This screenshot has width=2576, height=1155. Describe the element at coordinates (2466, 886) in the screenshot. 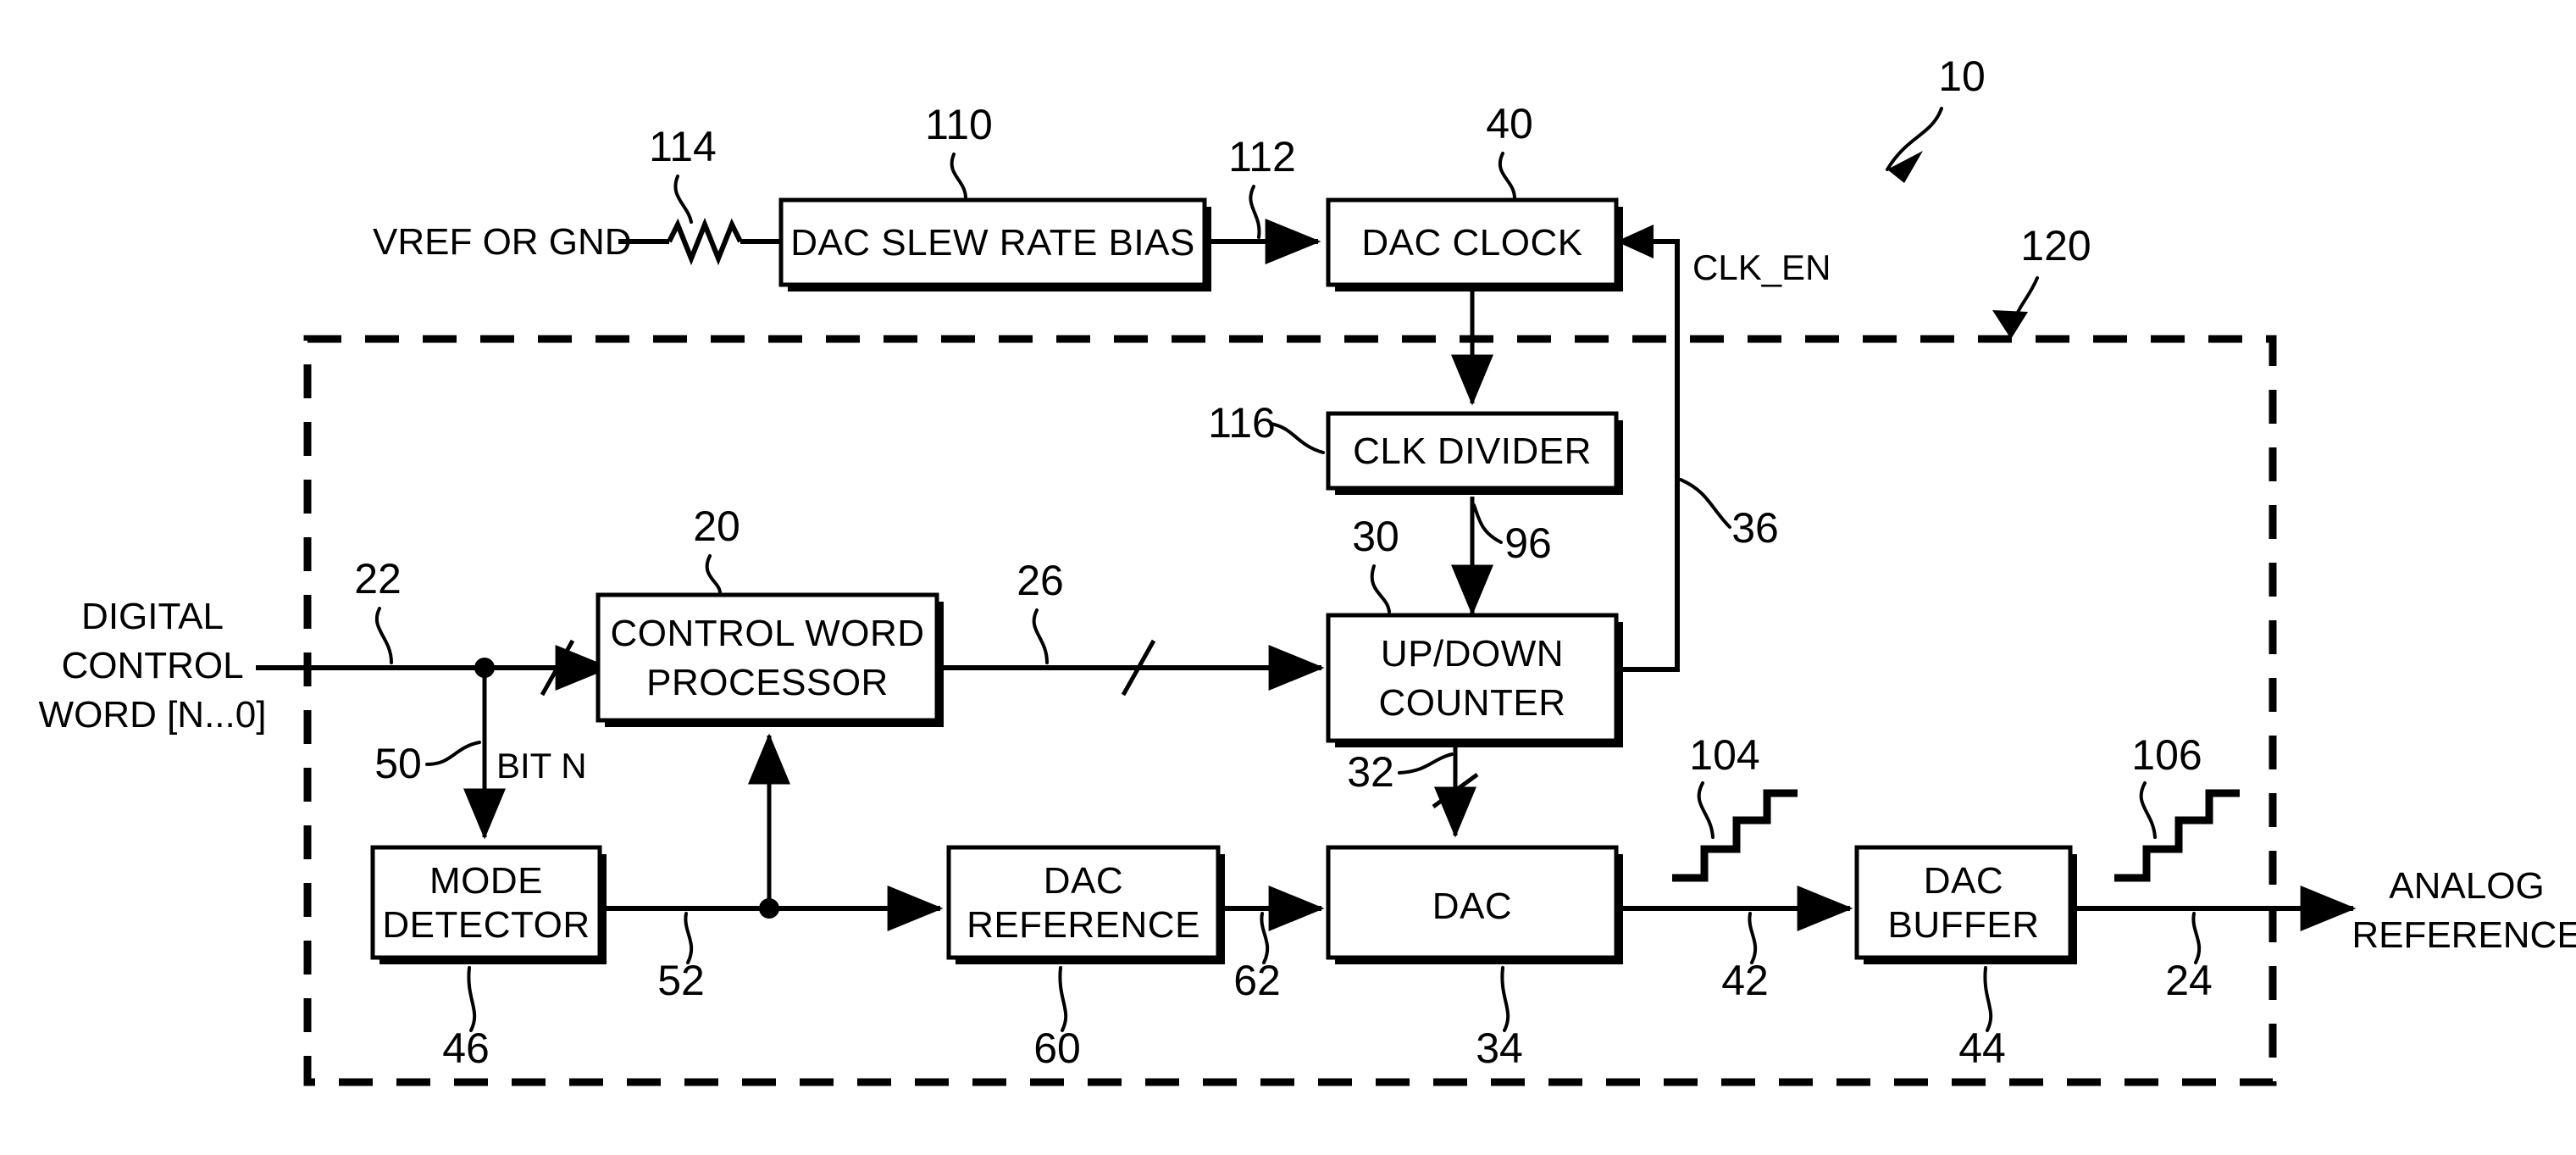

I see `io-label-analog-reference-line1: ANALOG` at that location.